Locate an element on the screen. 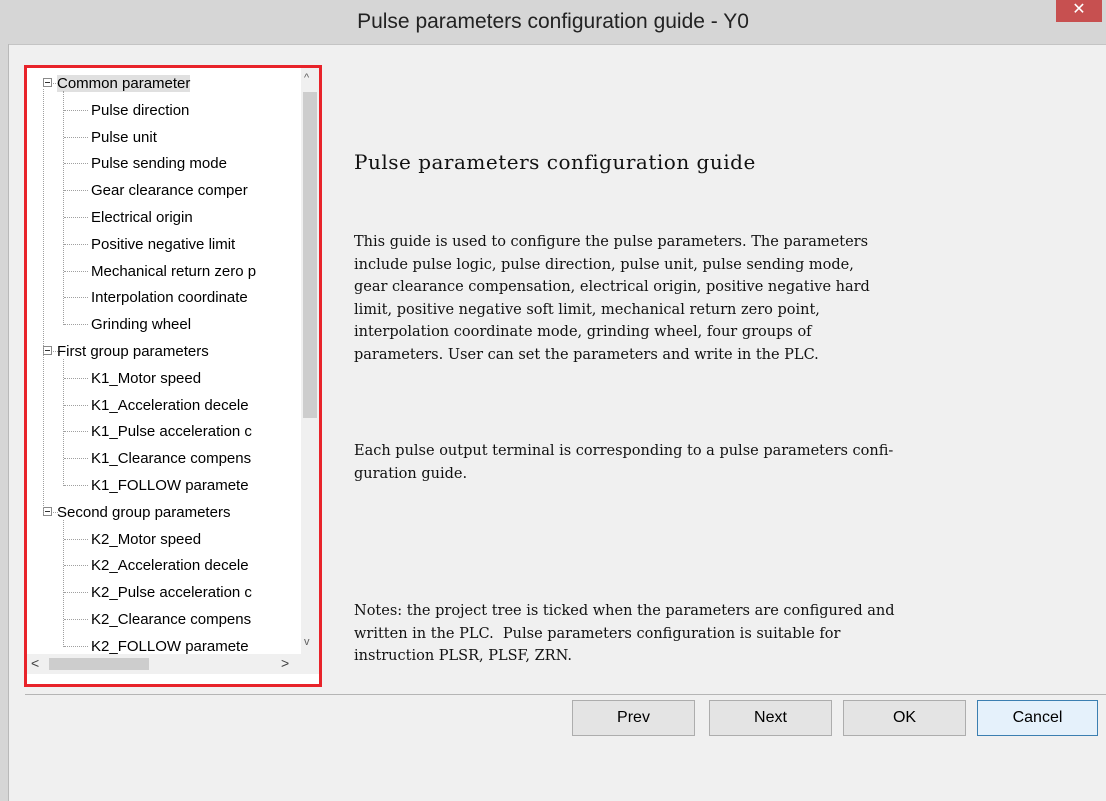 This screenshot has height=801, width=1106. close-icon: ✕ is located at coordinates (1079, 9).